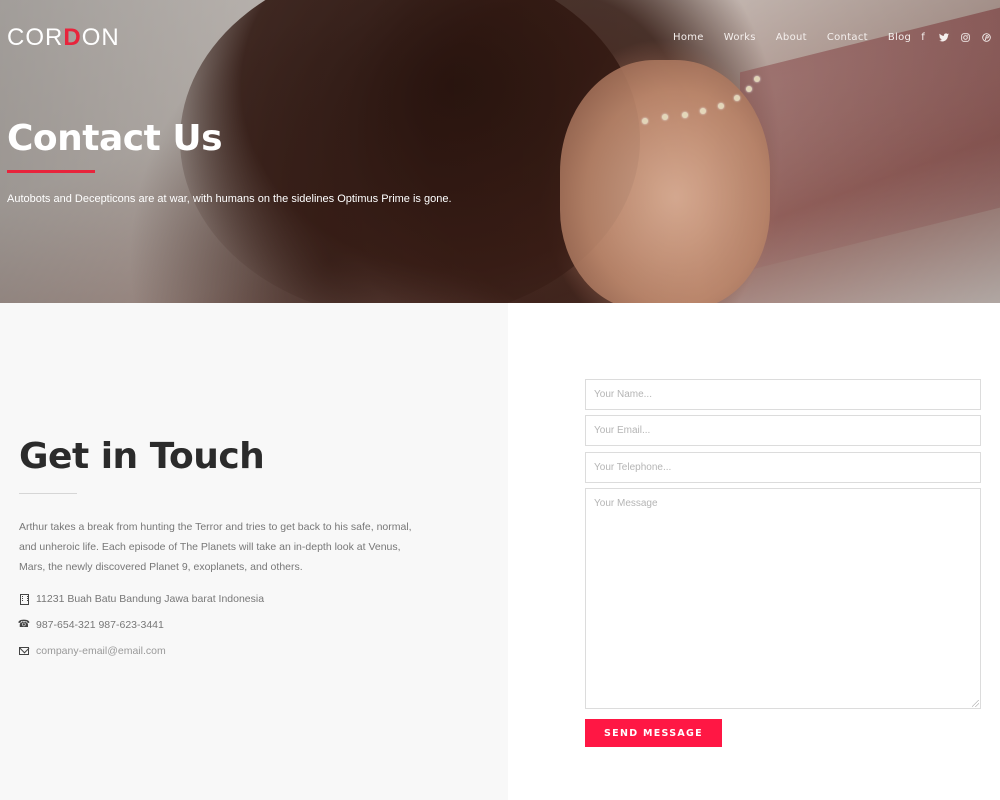 Image resolution: width=1000 pixels, height=800 pixels. Describe the element at coordinates (72, 37) in the screenshot. I see `logo-mark: D` at that location.